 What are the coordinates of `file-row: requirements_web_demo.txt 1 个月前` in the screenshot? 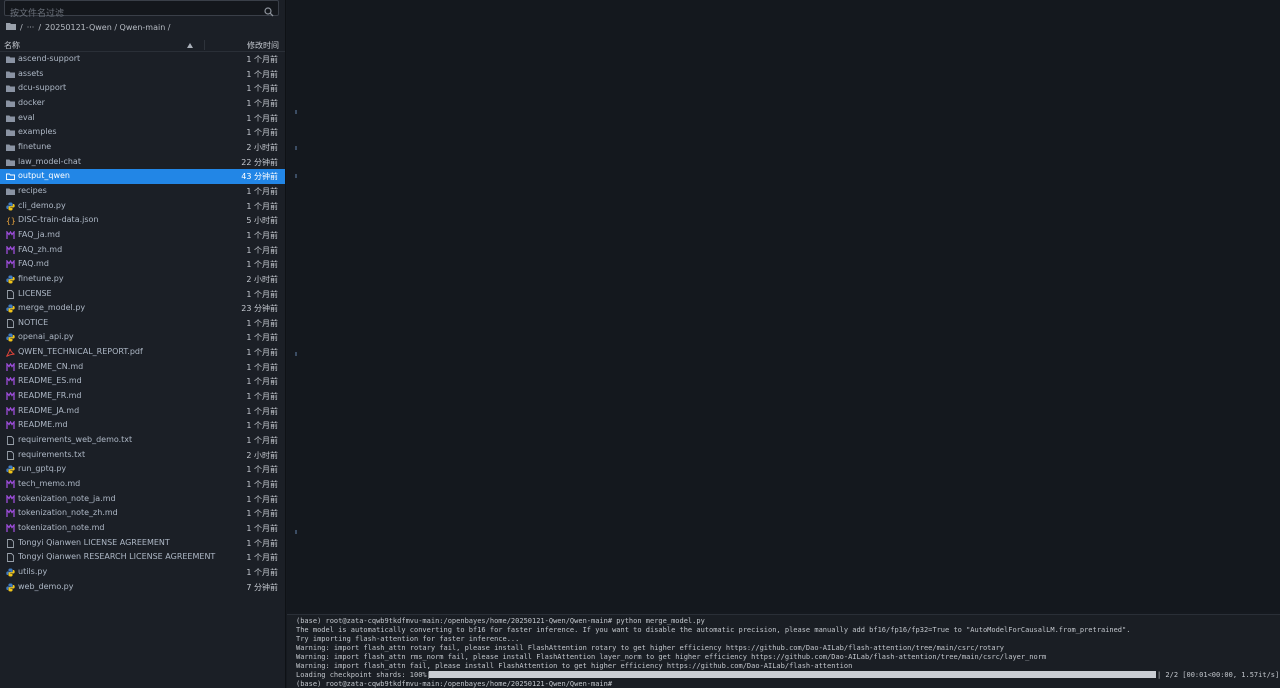 It's located at (142, 440).